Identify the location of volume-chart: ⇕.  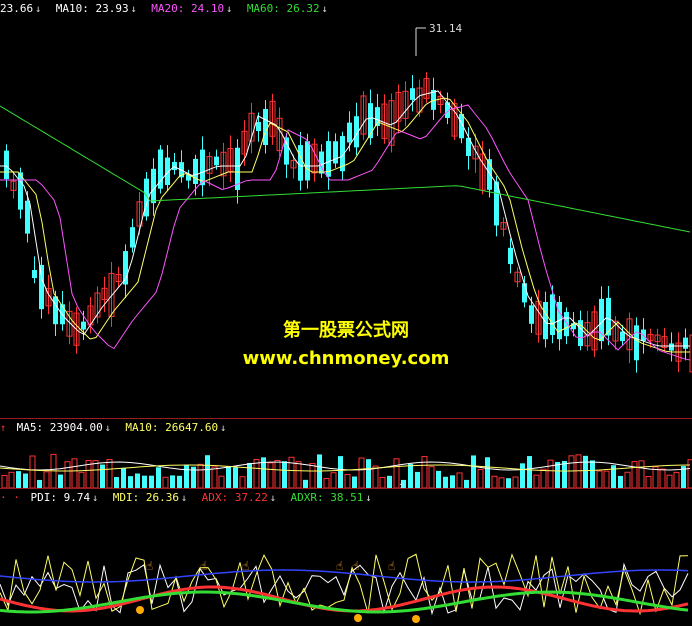
(346, 462).